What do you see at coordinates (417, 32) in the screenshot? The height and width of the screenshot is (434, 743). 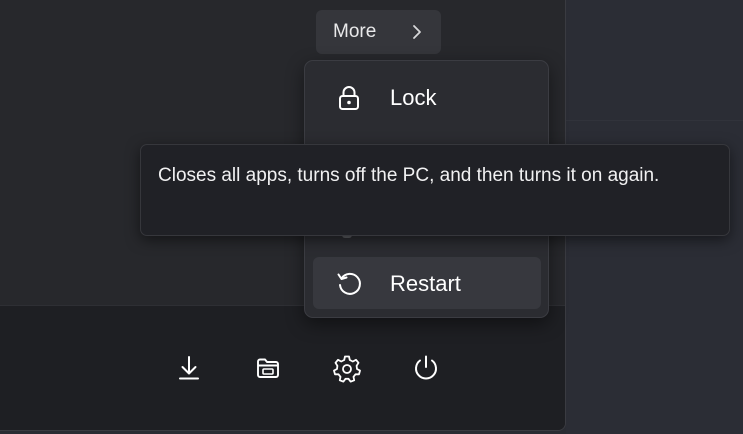 I see `chevron-right-icon` at bounding box center [417, 32].